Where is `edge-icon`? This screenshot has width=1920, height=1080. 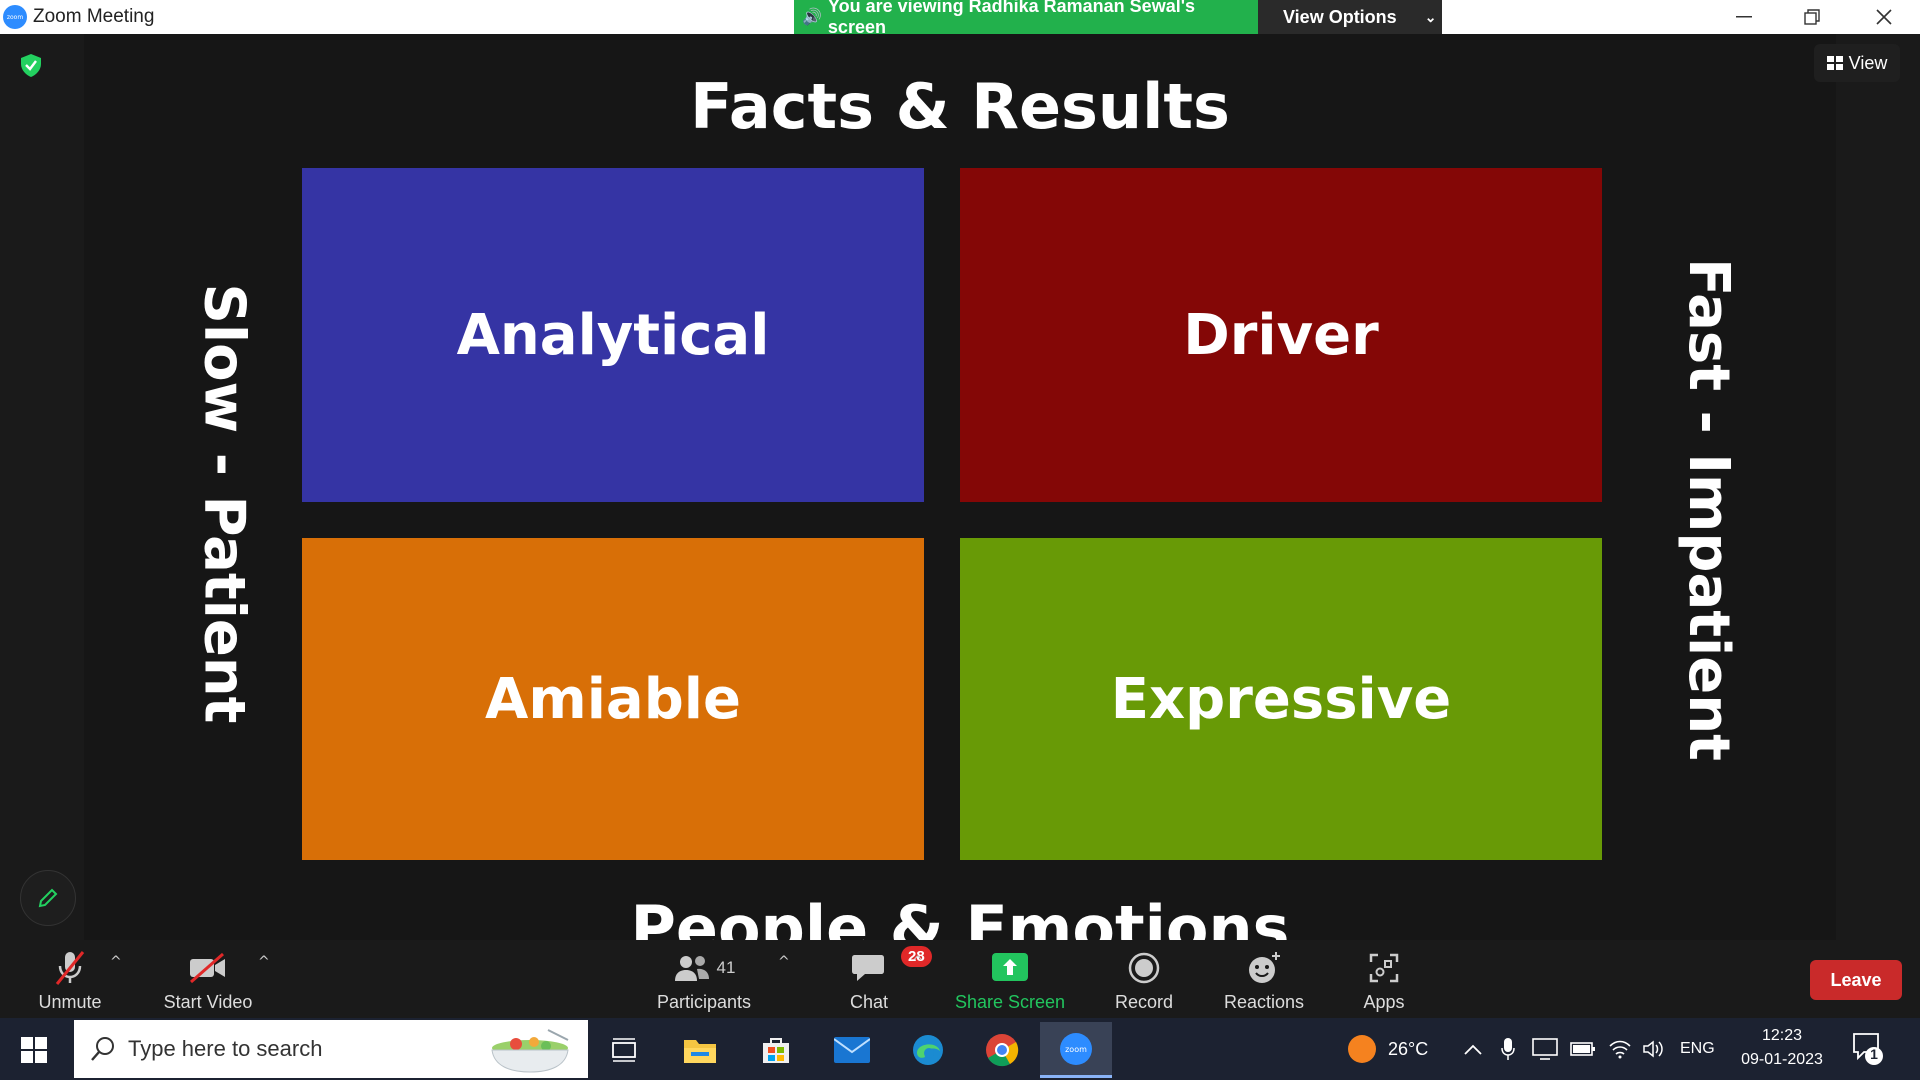
edge-icon is located at coordinates (928, 1050).